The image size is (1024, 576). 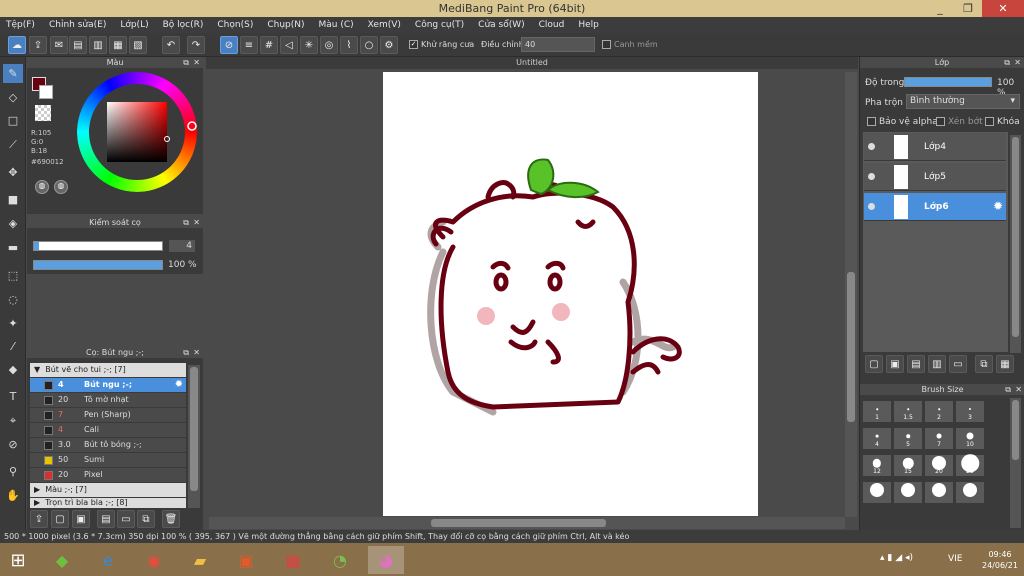 What do you see at coordinates (384, 25) in the screenshot?
I see `menu-view: Xem(V)` at bounding box center [384, 25].